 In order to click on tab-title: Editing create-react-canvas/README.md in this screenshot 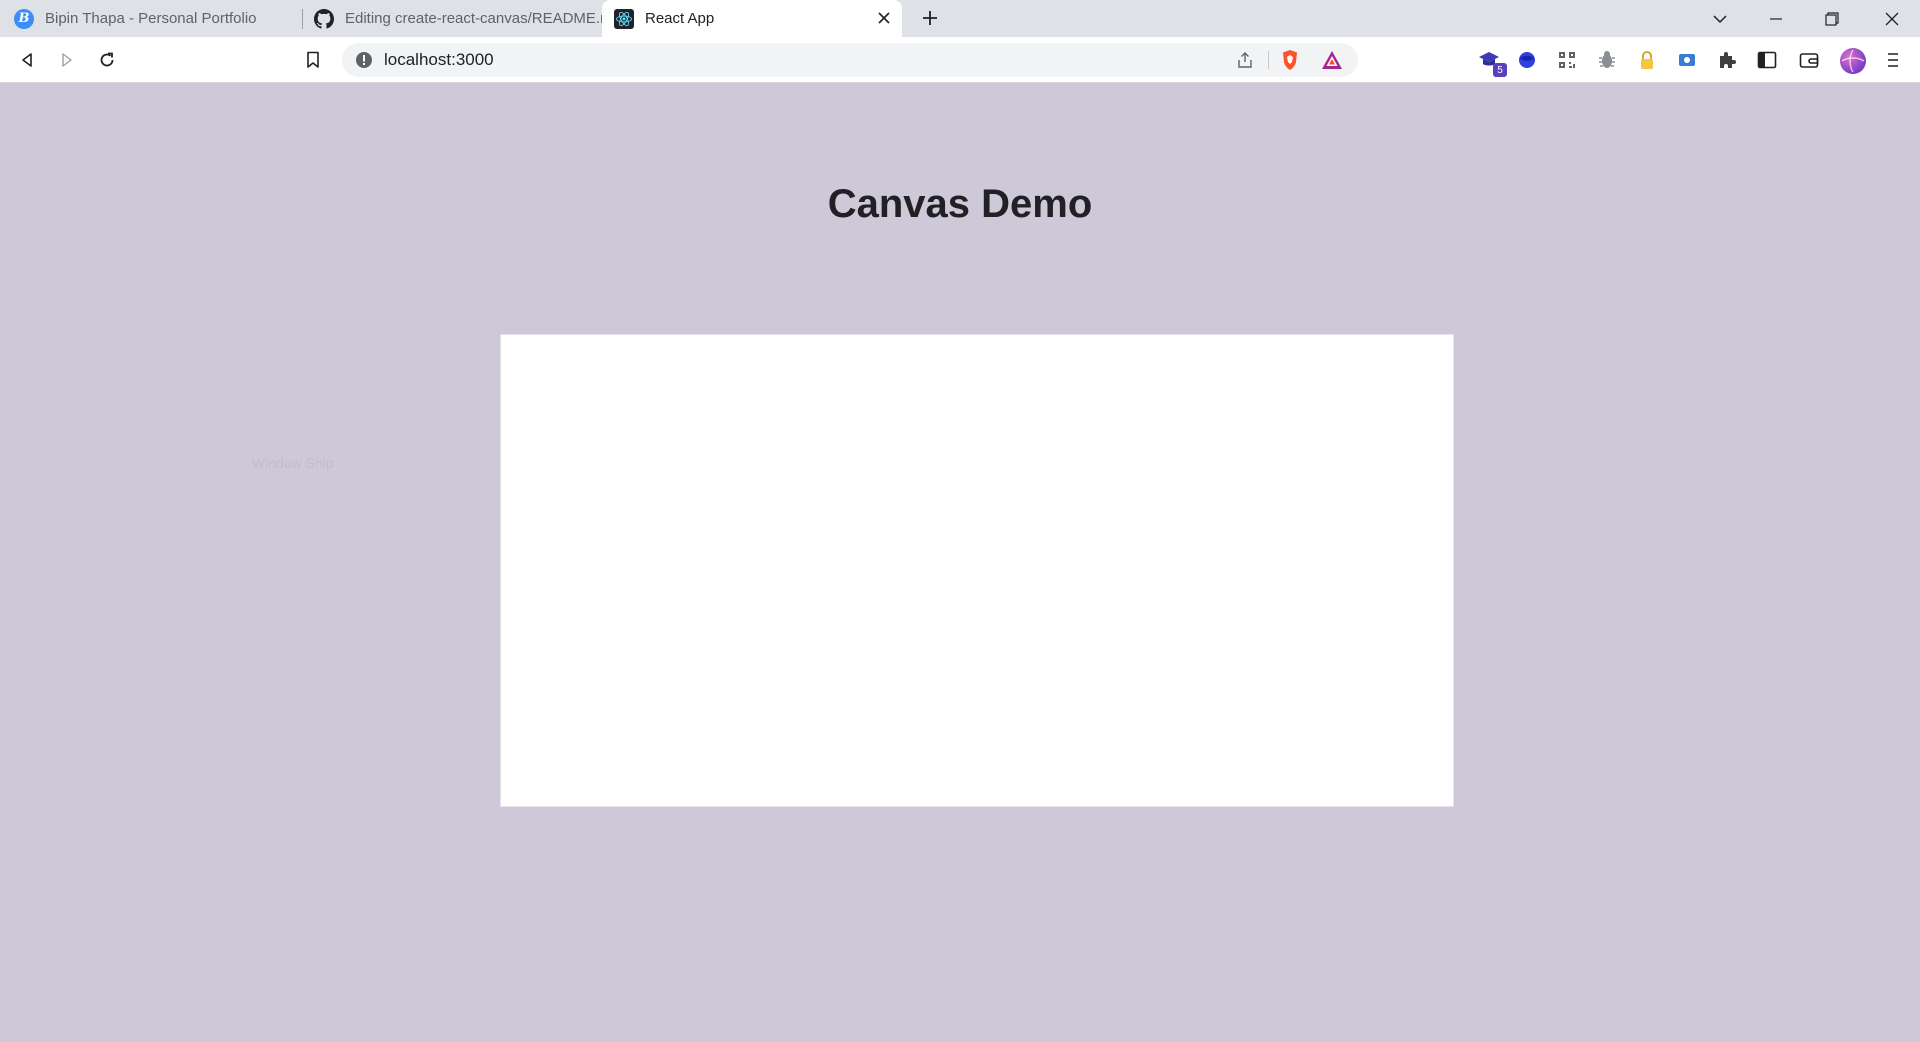, I will do `click(473, 18)`.